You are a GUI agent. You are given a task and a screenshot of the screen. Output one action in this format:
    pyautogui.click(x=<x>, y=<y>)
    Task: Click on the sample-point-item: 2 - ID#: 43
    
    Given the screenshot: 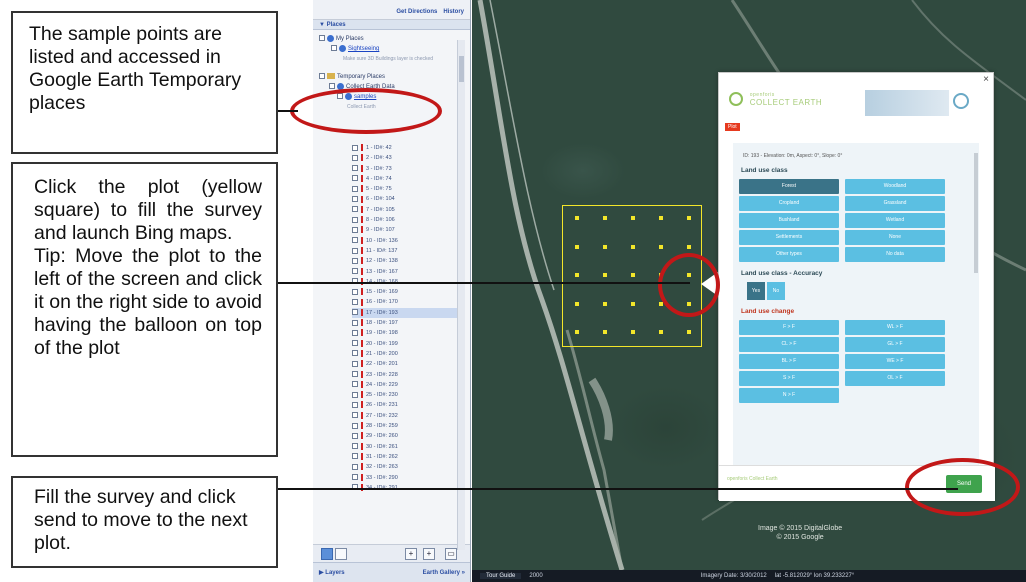 What is the action you would take?
    pyautogui.click(x=407, y=158)
    